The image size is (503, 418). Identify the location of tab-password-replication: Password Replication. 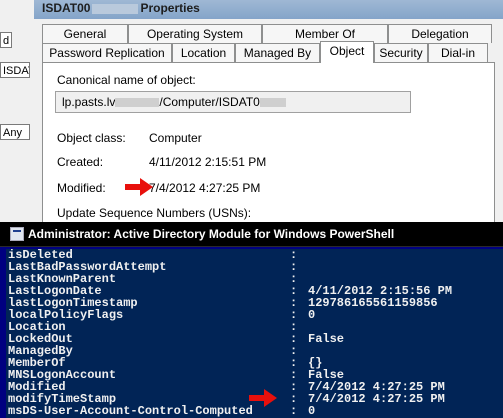
(107, 52).